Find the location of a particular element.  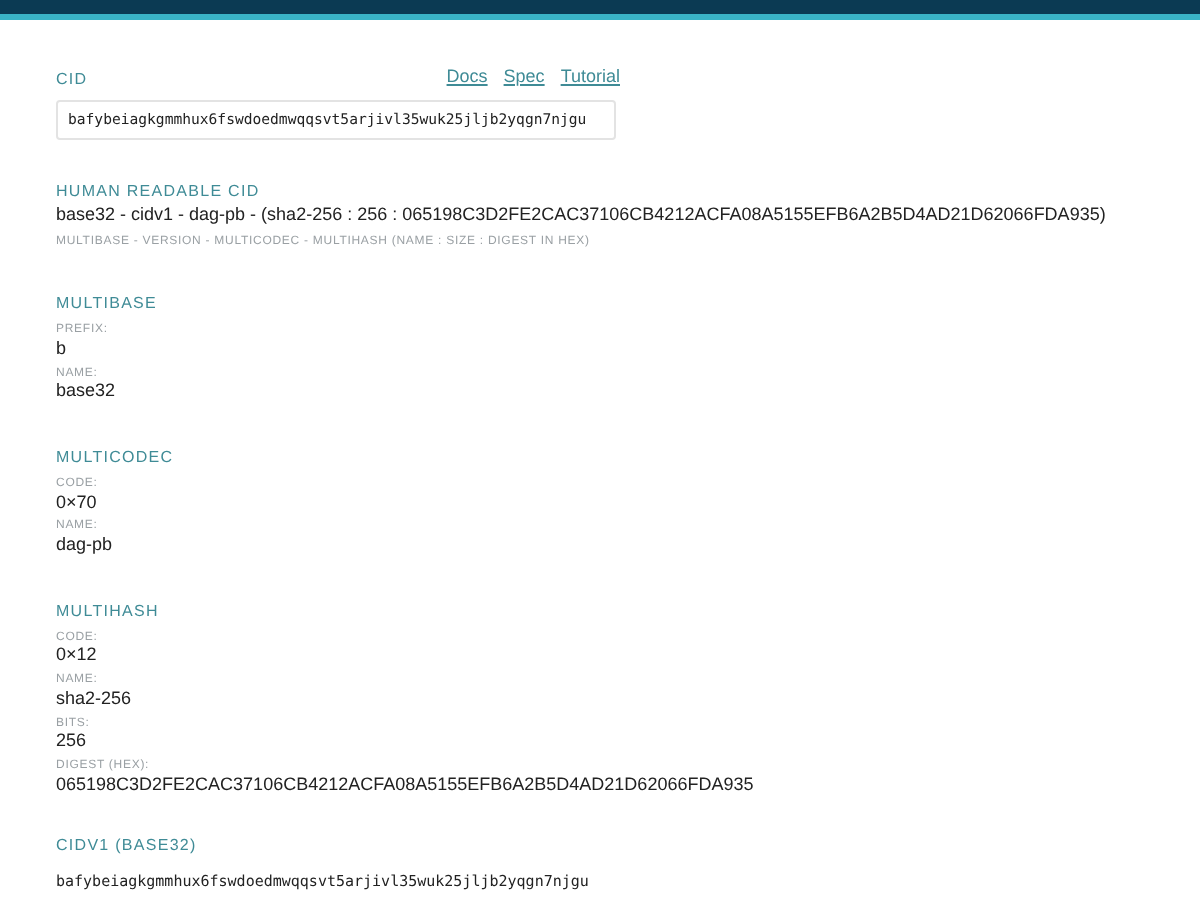

field-value: base32 is located at coordinates (87, 391).